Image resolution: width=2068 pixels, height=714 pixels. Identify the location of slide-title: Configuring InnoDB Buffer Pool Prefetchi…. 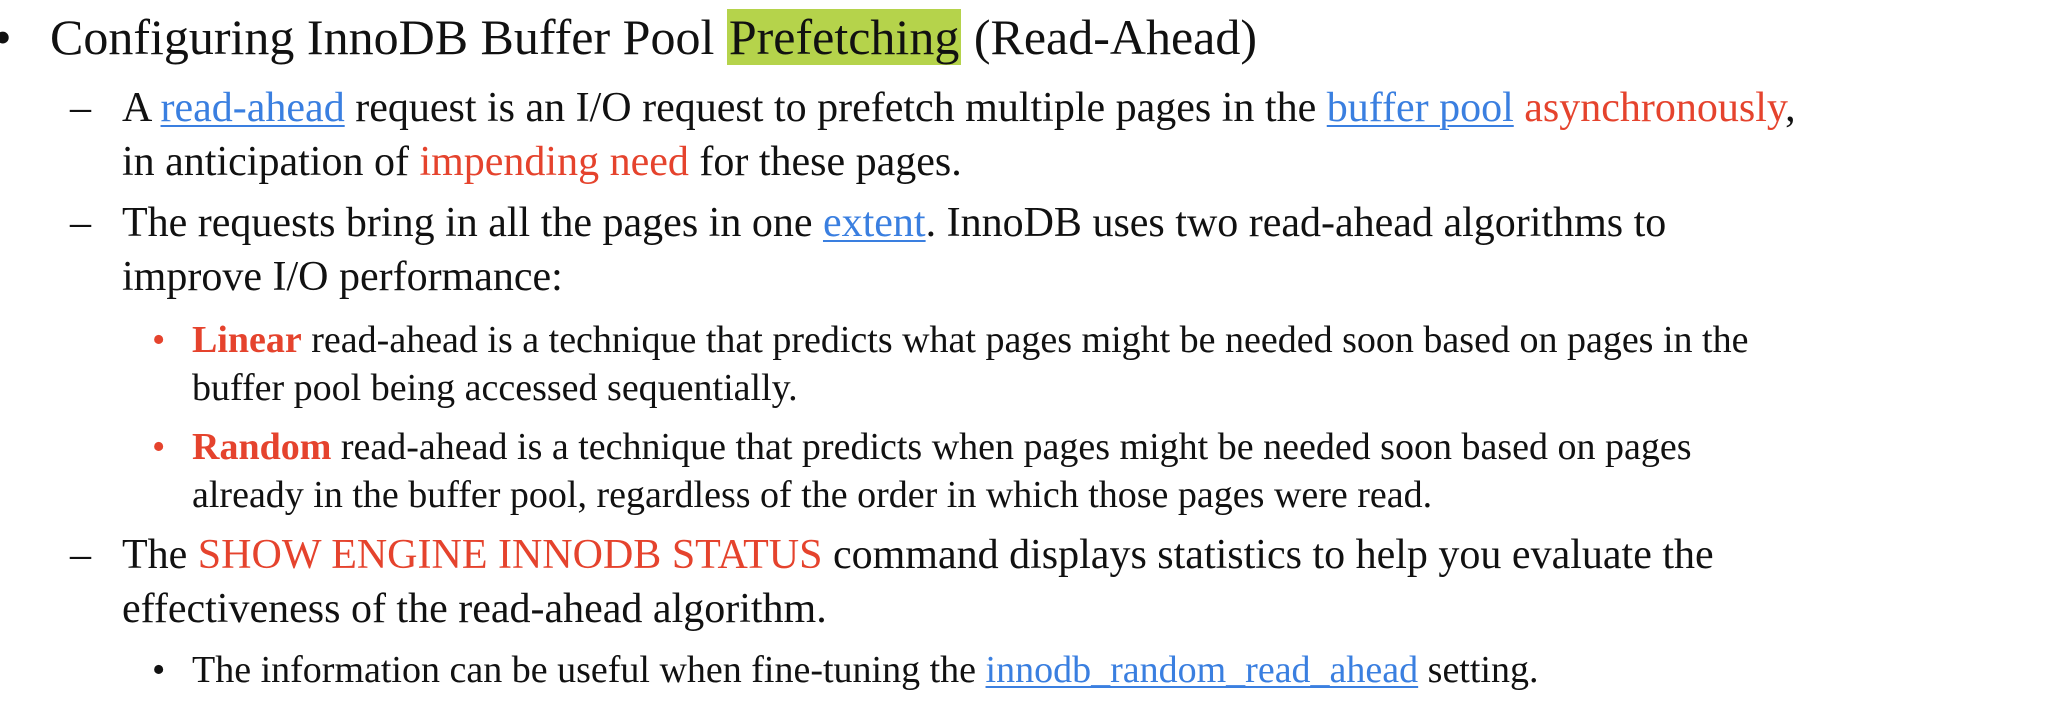
(653, 37).